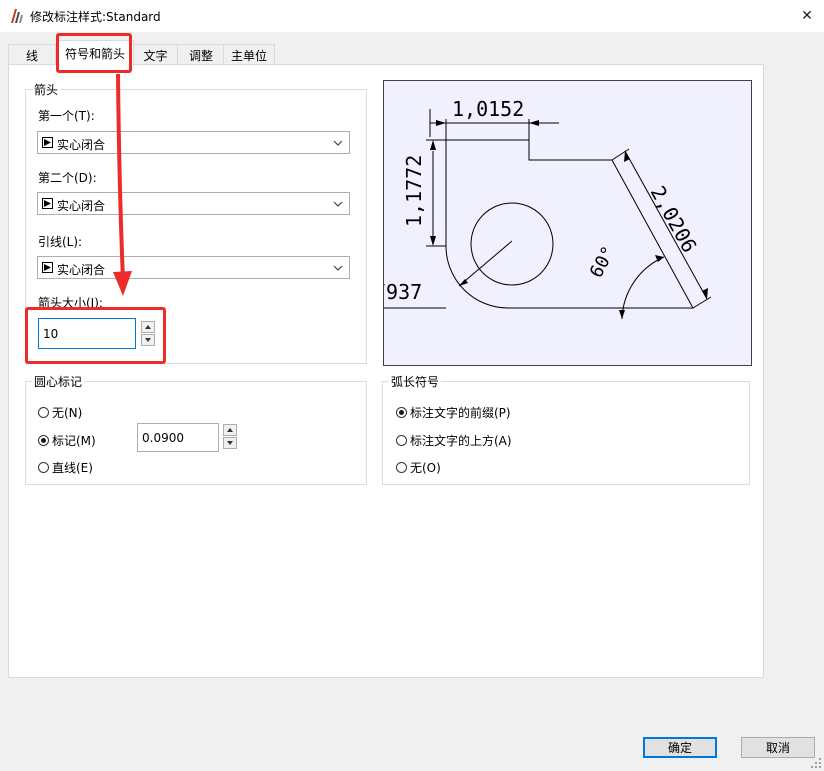  Describe the element at coordinates (412, 16) in the screenshot. I see `title-bar: 修改标注样式:Standard ✕` at that location.